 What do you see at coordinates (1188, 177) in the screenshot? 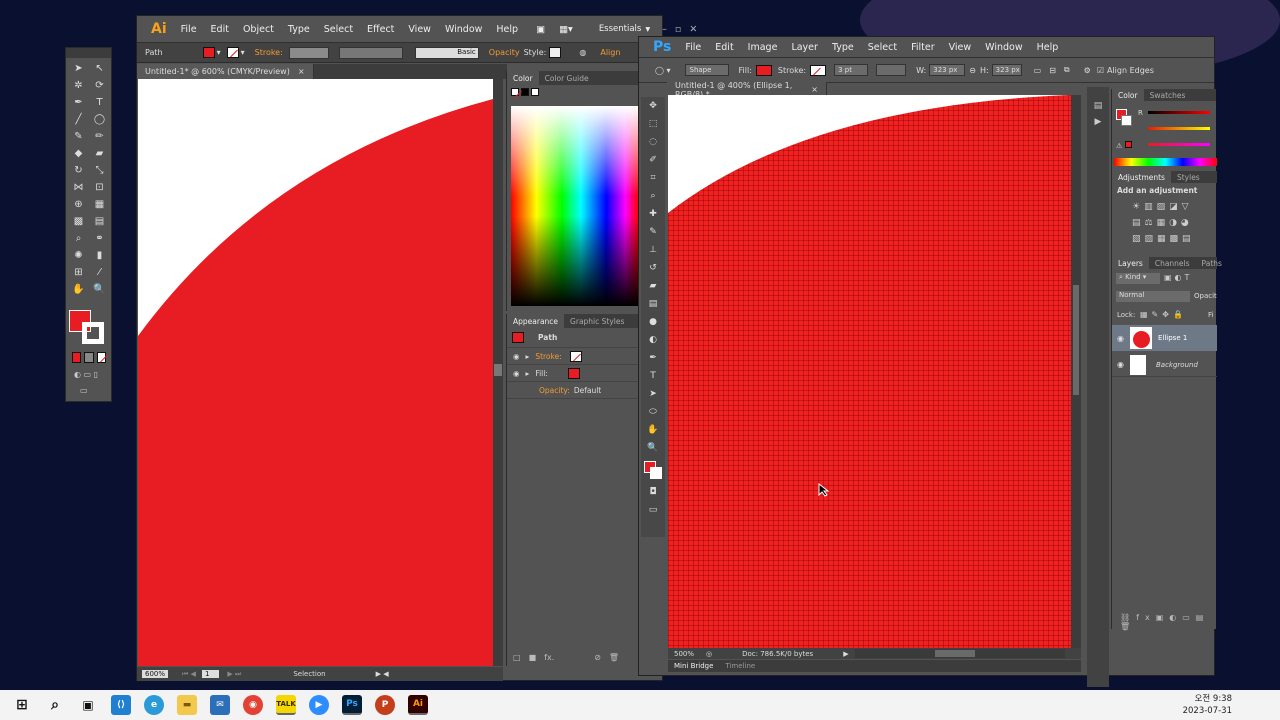
I see `tab-styles: Styles` at bounding box center [1188, 177].